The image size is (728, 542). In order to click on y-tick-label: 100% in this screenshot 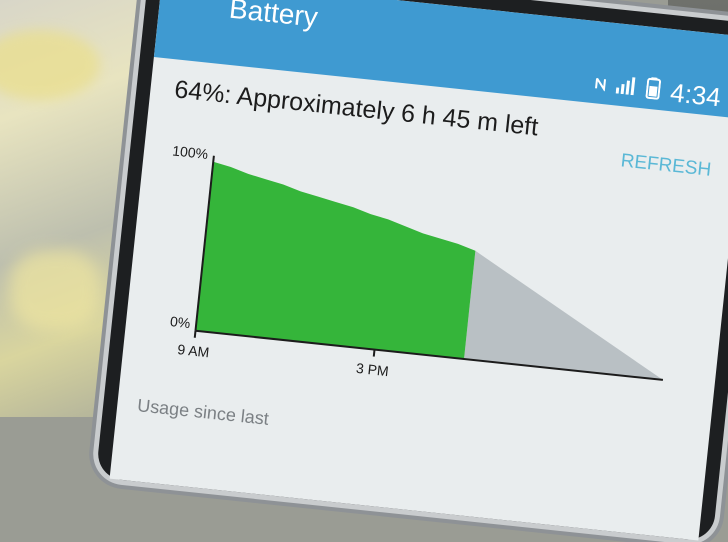, I will do `click(190, 152)`.